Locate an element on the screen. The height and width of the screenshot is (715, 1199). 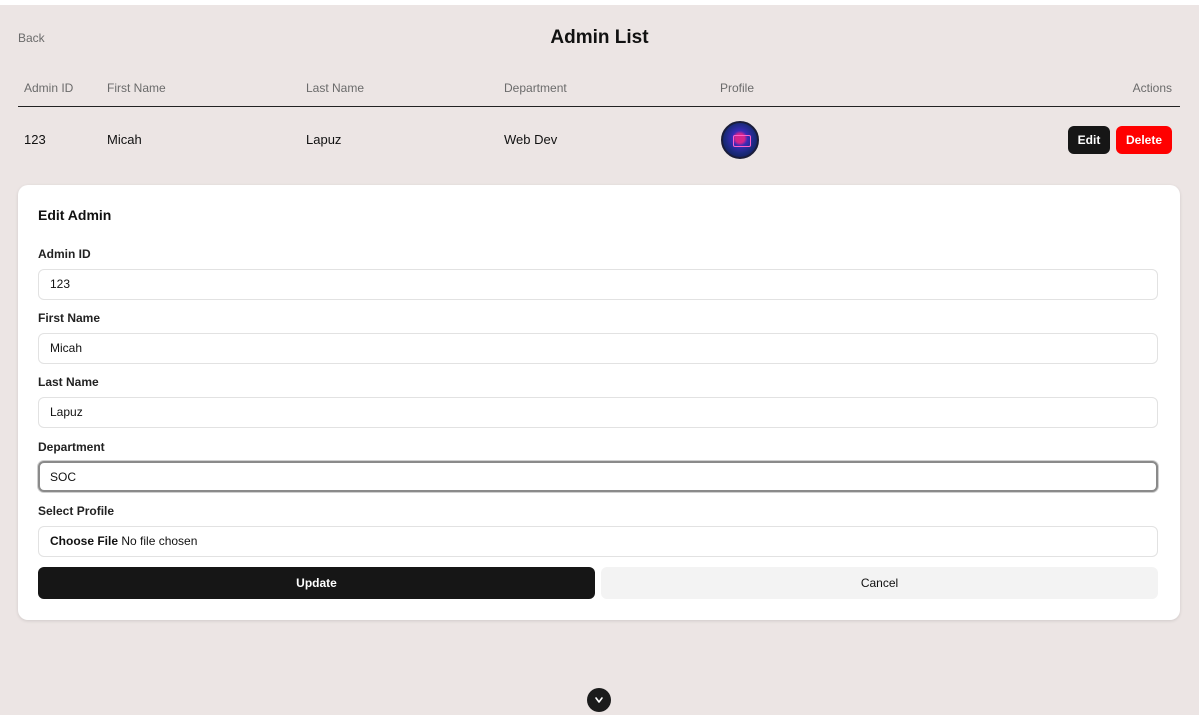
page-title: Admin List is located at coordinates (599, 37).